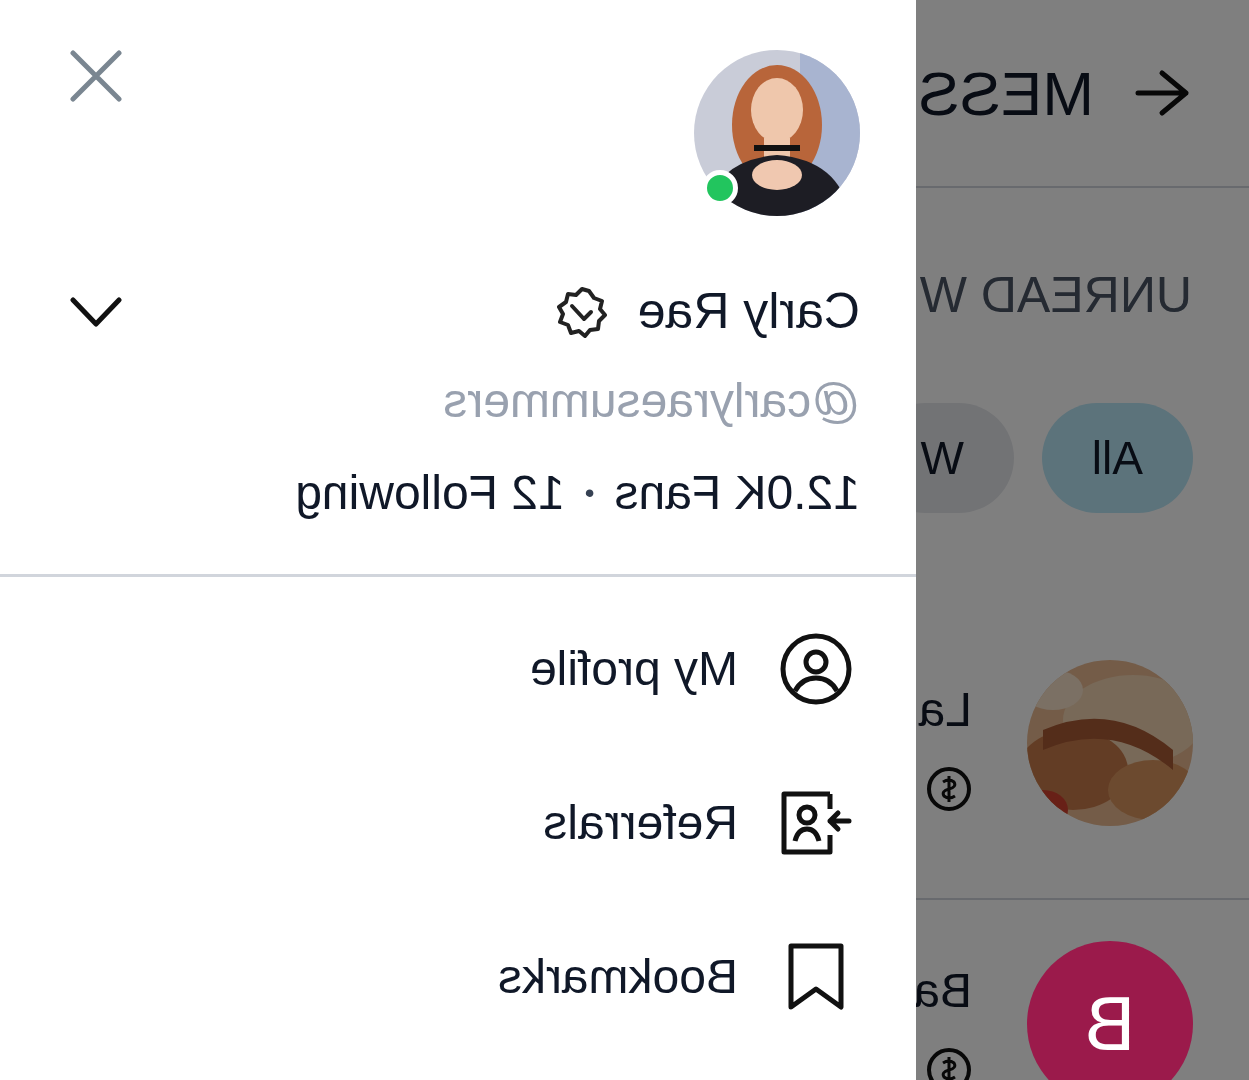 The width and height of the screenshot is (1249, 1080). I want to click on fans-count: 12.0K Fans, so click(737, 493).